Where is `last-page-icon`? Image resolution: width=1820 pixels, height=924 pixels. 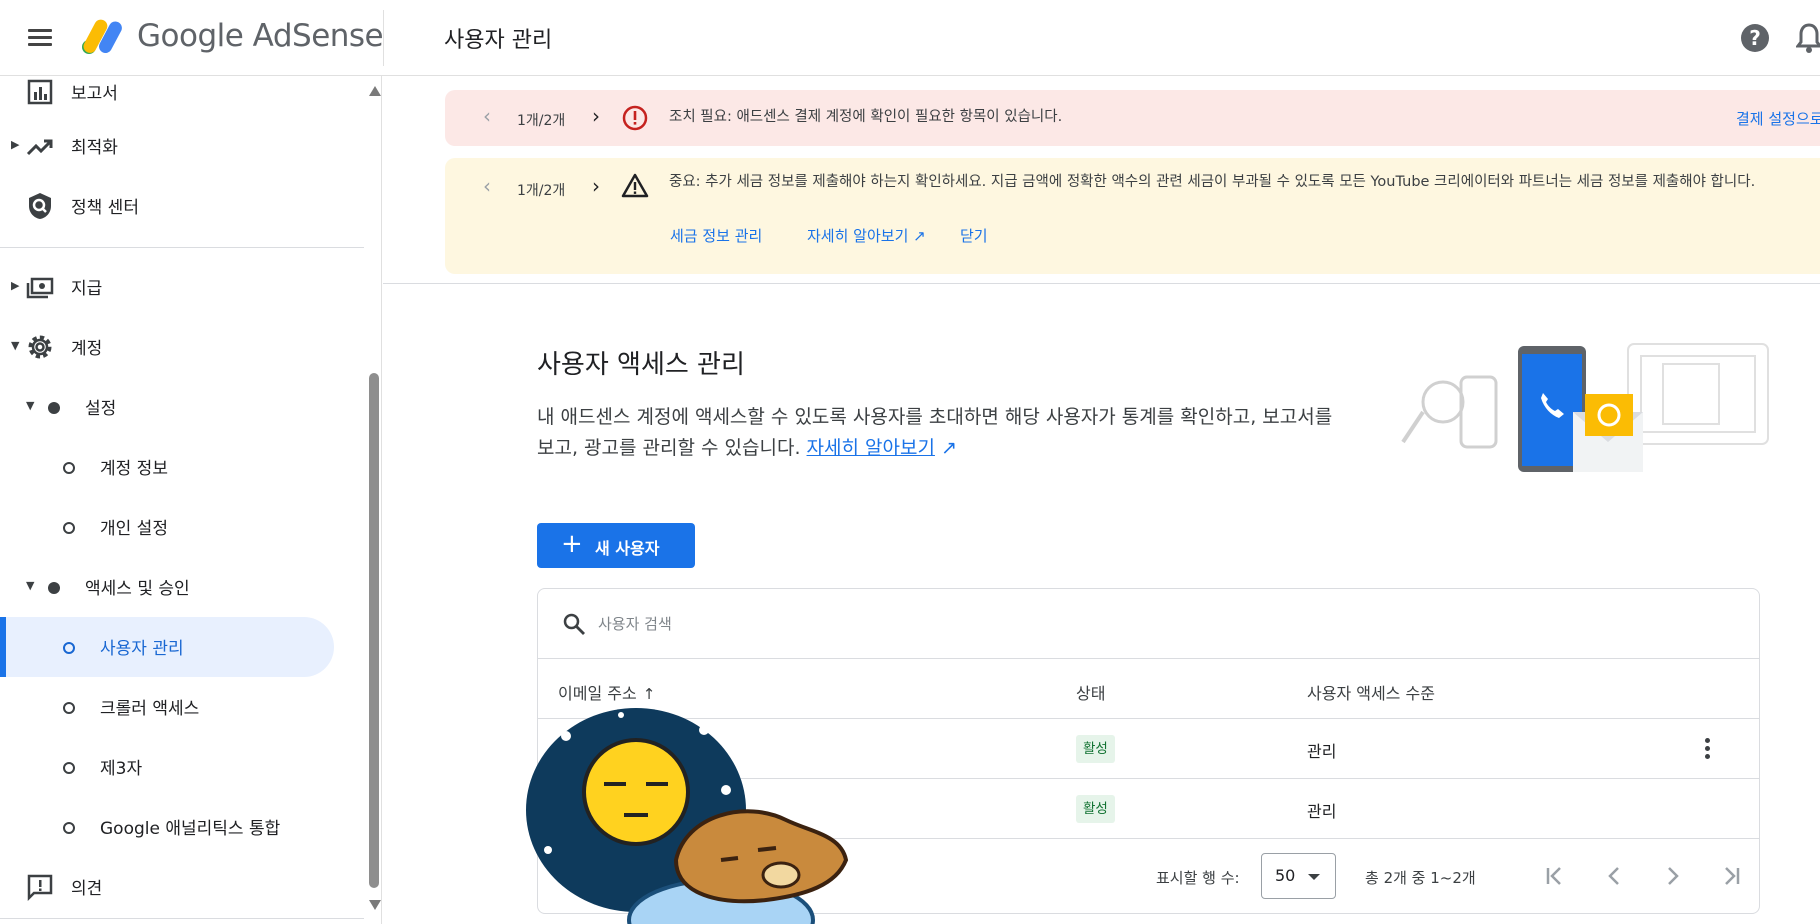 last-page-icon is located at coordinates (1731, 876).